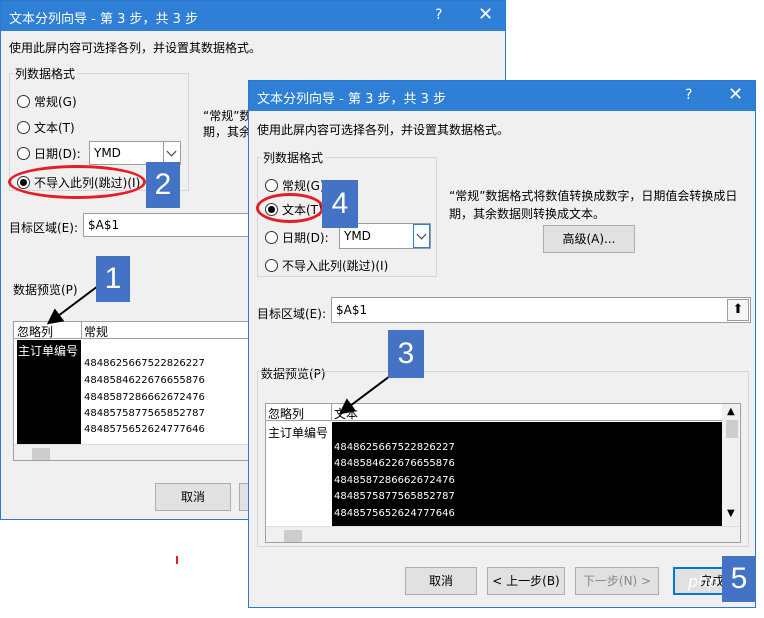 The height and width of the screenshot is (618, 764). Describe the element at coordinates (57, 154) in the screenshot. I see `back-radio-date-label: 日期(D):` at that location.